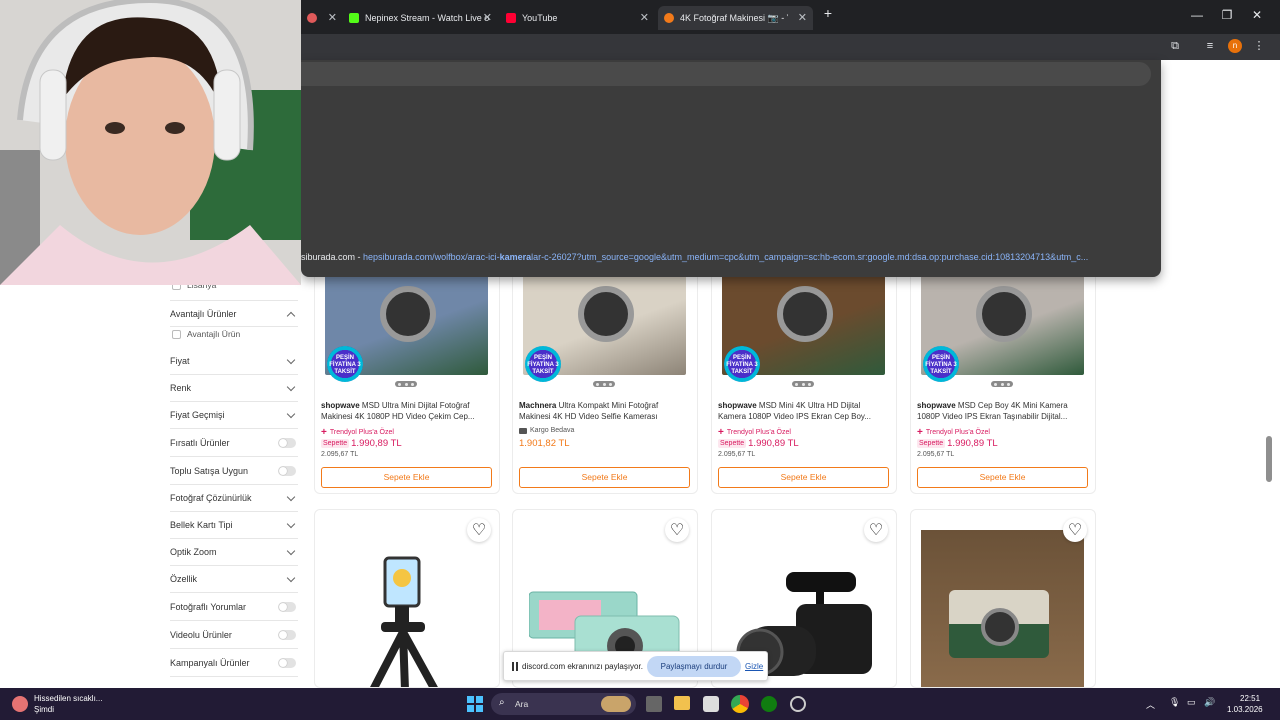 This screenshot has width=1280, height=720. What do you see at coordinates (577, 18) in the screenshot?
I see `tab-youtube: YouTube ✕` at bounding box center [577, 18].